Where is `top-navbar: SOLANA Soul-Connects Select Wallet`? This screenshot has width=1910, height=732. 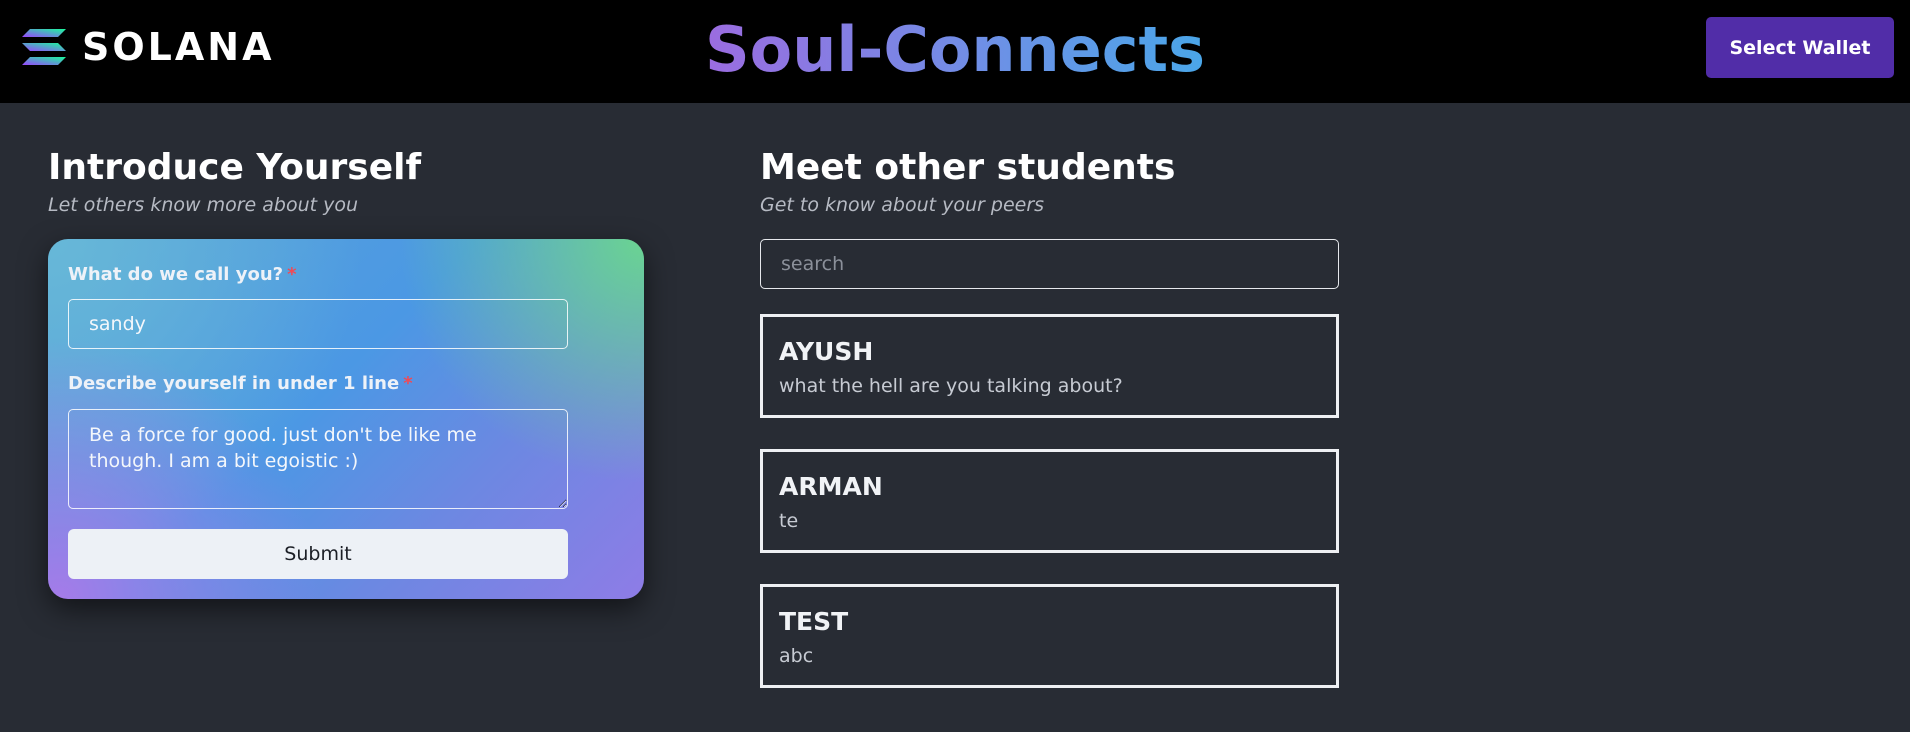 top-navbar: SOLANA Soul-Connects Select Wallet is located at coordinates (955, 51).